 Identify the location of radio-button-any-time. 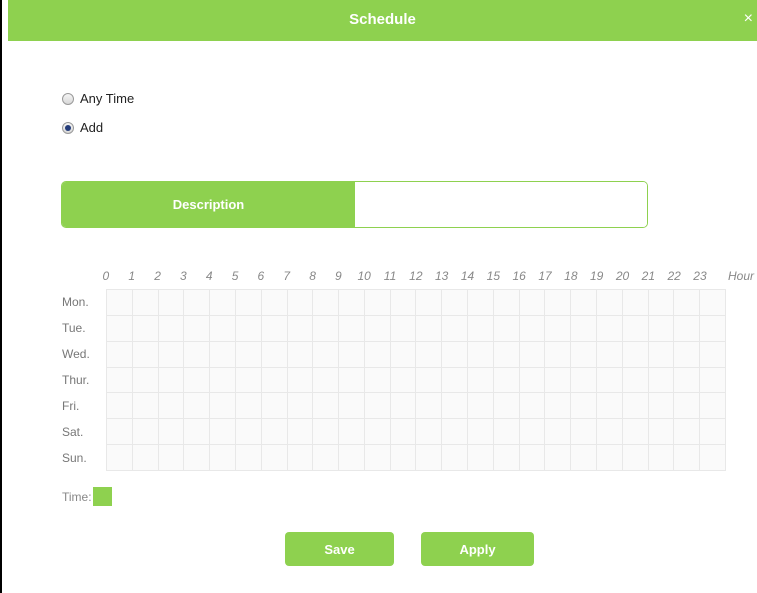
(68, 98).